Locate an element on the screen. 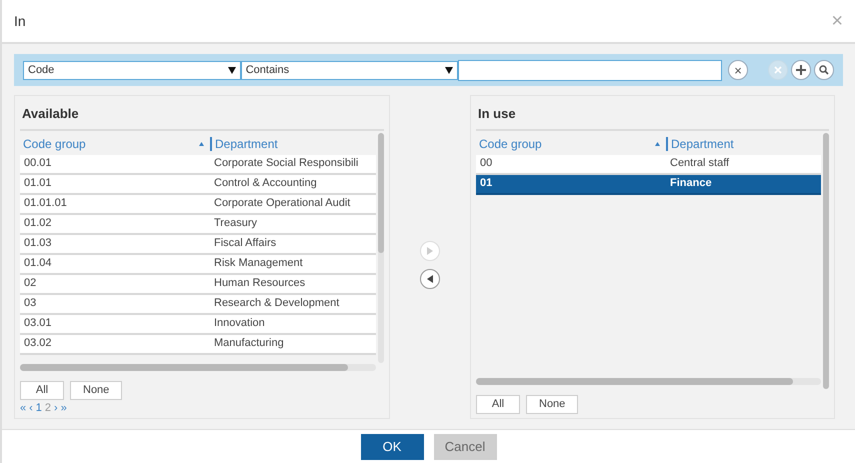 The width and height of the screenshot is (855, 463). table-cell-text: Risk Management is located at coordinates (258, 264).